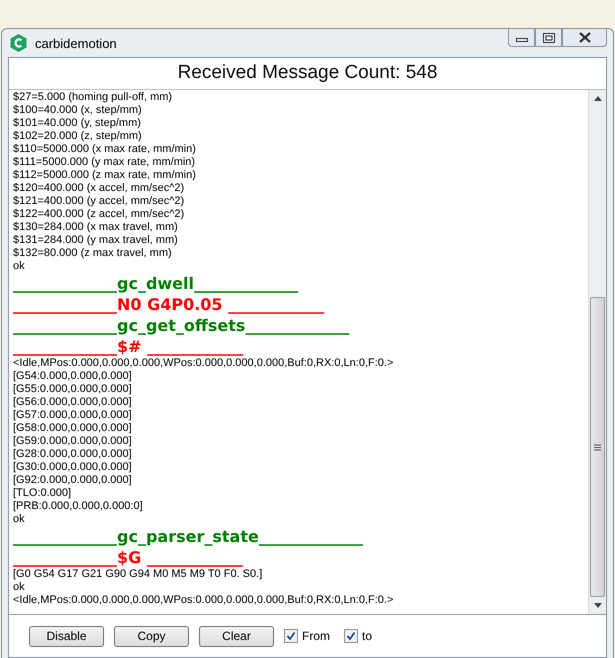 The width and height of the screenshot is (615, 658). I want to click on log-line: $111=5000.000 (y max rate, mm/min), so click(104, 162).